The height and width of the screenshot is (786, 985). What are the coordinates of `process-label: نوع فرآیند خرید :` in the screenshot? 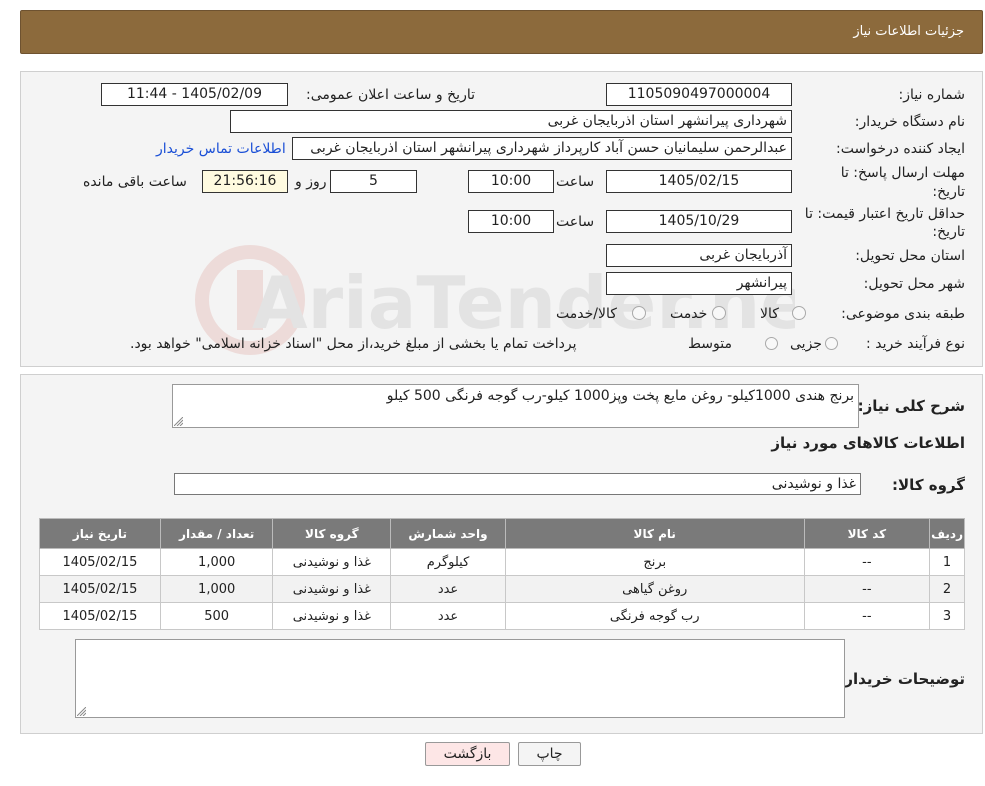 It's located at (915, 344).